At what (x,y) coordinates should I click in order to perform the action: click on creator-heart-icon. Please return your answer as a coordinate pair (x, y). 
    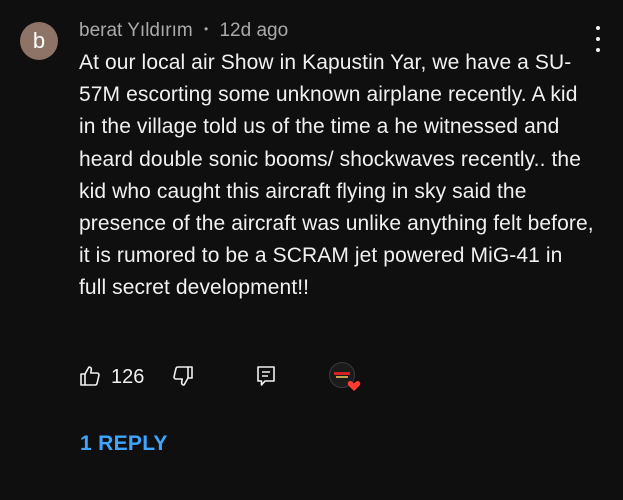
    Looking at the image, I should click on (345, 376).